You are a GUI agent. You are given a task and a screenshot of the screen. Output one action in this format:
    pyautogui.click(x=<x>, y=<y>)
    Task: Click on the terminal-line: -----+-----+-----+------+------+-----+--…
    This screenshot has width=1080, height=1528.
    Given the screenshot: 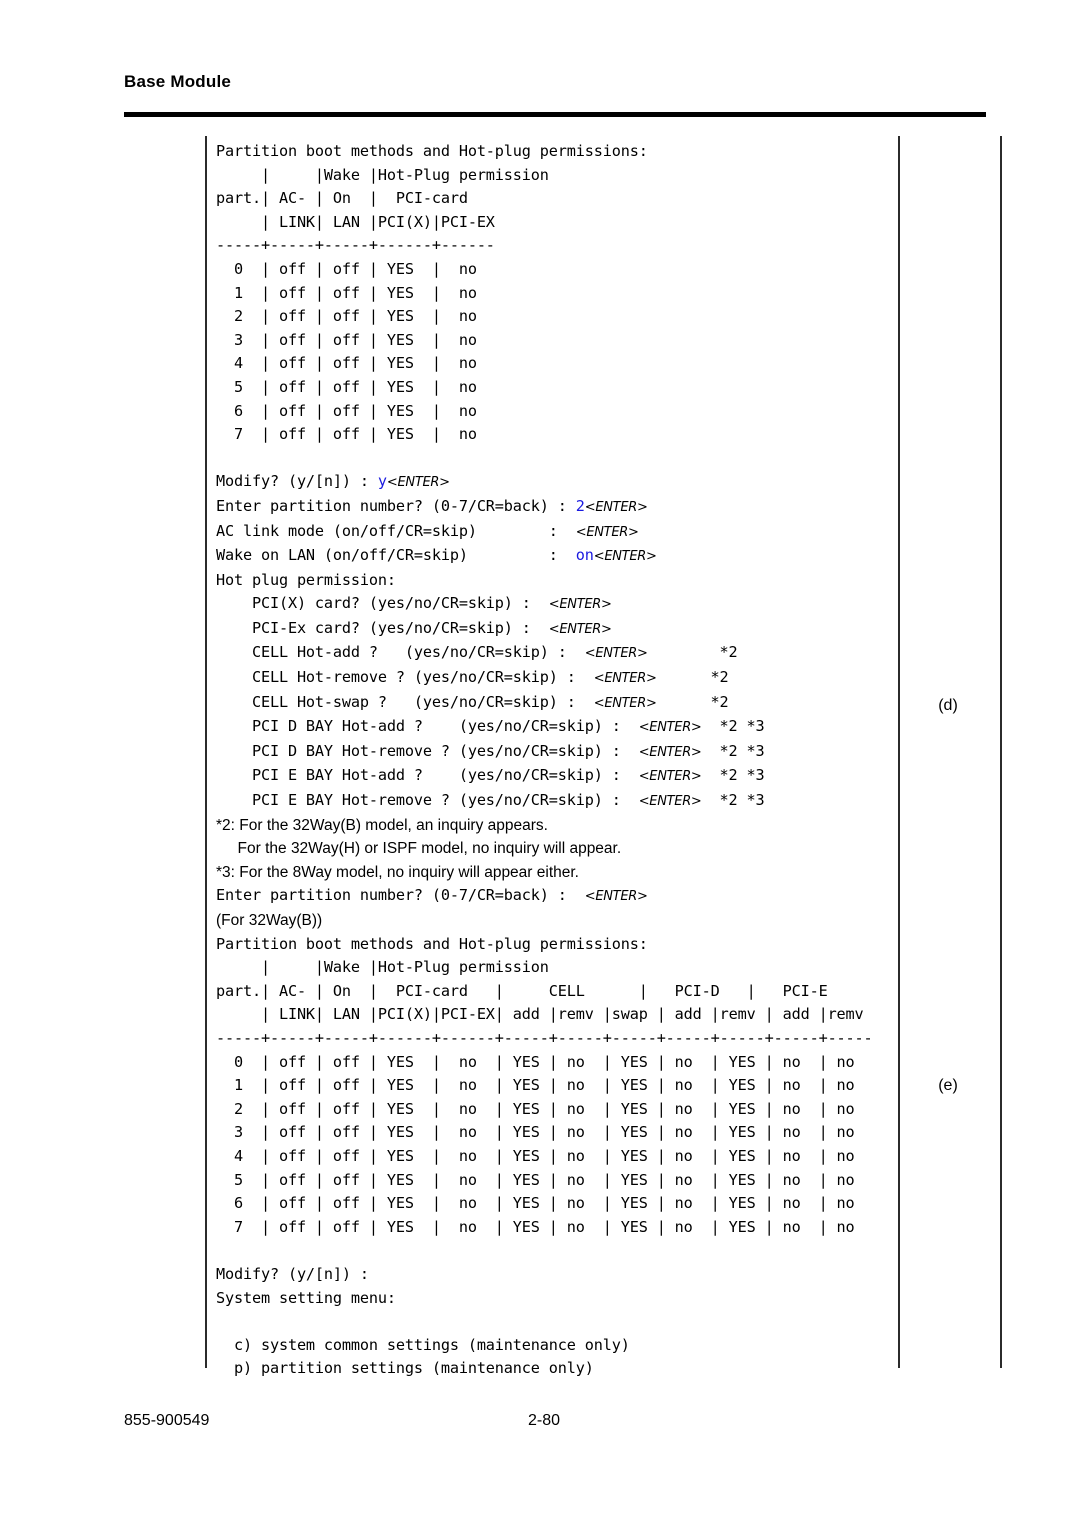 What is the action you would take?
    pyautogui.click(x=544, y=1037)
    